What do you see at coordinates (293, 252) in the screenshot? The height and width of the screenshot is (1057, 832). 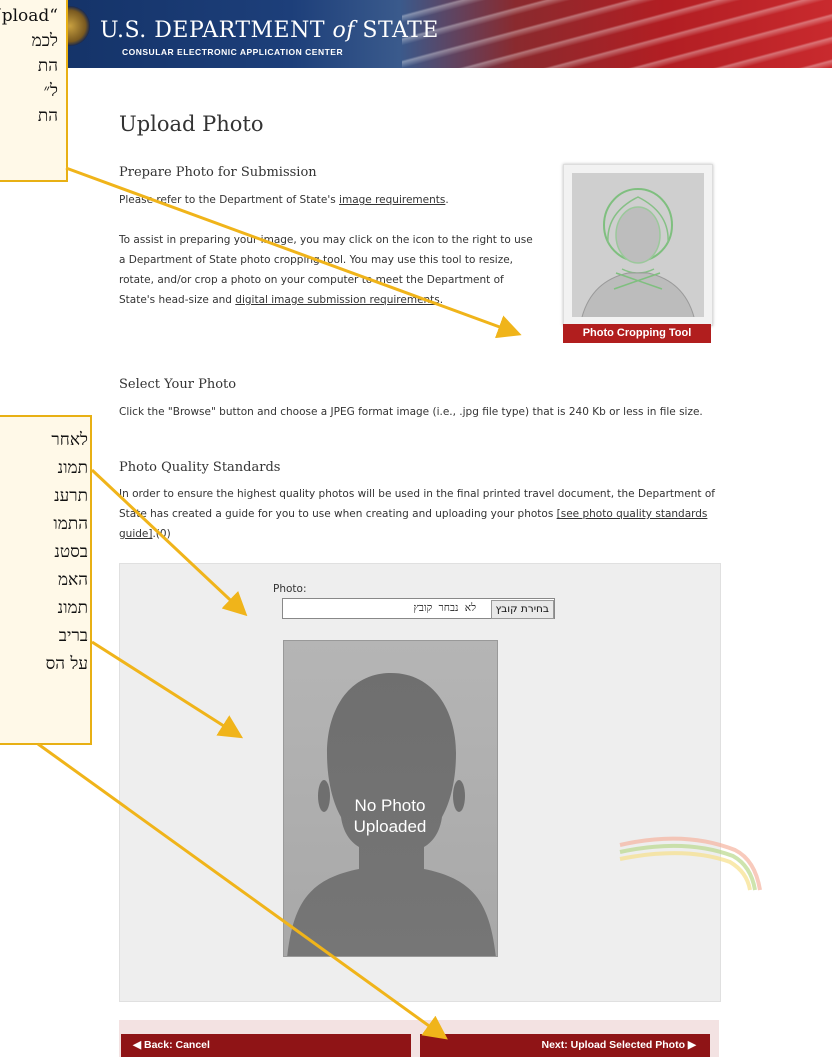 I see `arrow-to-crop-tool` at bounding box center [293, 252].